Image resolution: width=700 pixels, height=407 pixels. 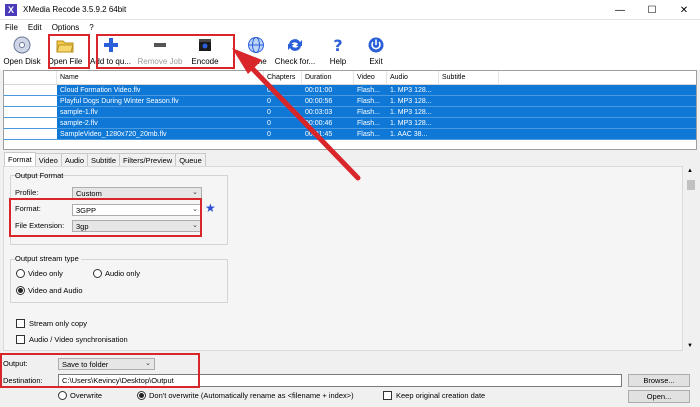 What do you see at coordinates (652, 10) in the screenshot?
I see `maximize-button: ☐` at bounding box center [652, 10].